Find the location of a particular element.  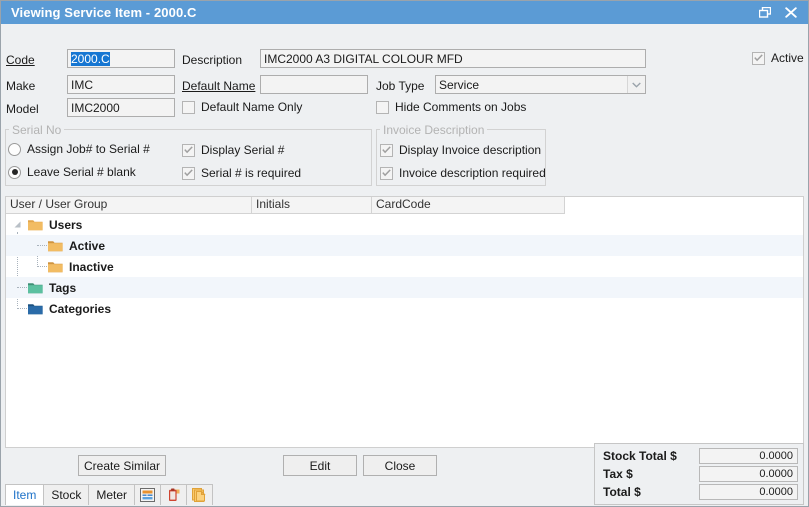

job-type-label: Job Type is located at coordinates (400, 86).